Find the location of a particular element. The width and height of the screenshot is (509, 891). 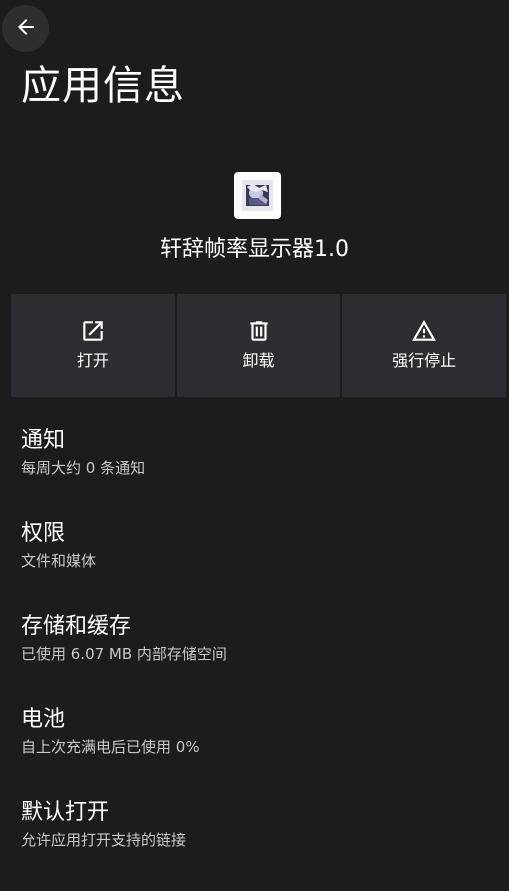

uninstall-button: 卸载 is located at coordinates (258, 345).